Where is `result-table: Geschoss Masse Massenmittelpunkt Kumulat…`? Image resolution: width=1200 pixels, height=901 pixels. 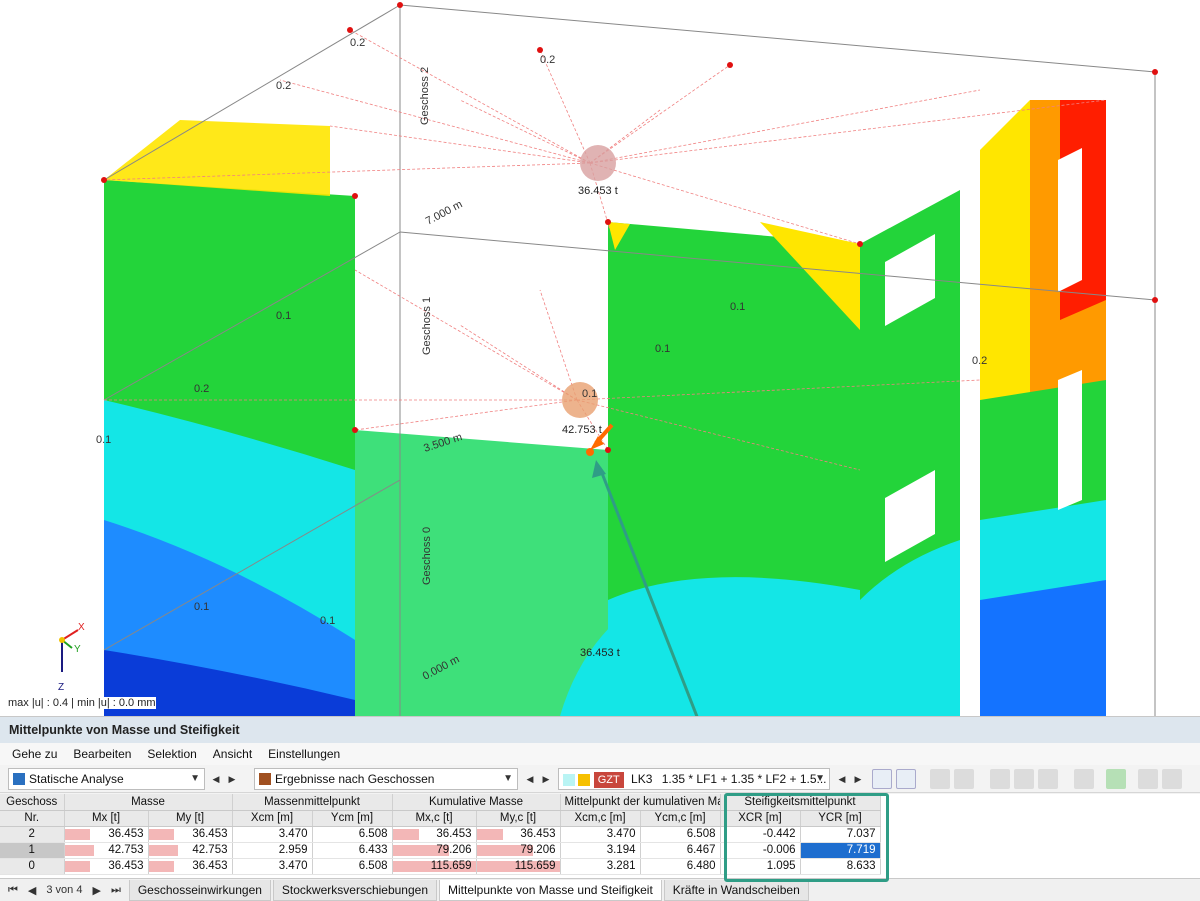 result-table: Geschoss Masse Massenmittelpunkt Kumulat… is located at coordinates (600, 836).